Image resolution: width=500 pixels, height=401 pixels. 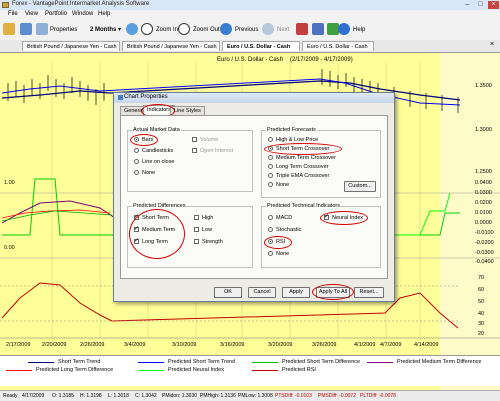 I want to click on radio-long-term-crossover: Long Term Crossover, so click(x=298, y=167).